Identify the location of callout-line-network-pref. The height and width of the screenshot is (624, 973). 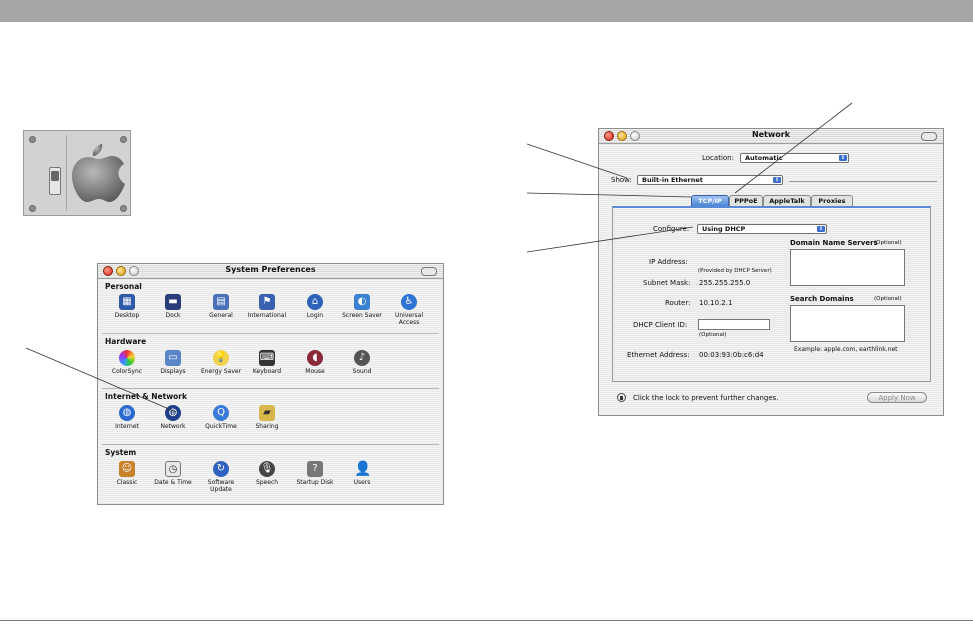
(101, 380).